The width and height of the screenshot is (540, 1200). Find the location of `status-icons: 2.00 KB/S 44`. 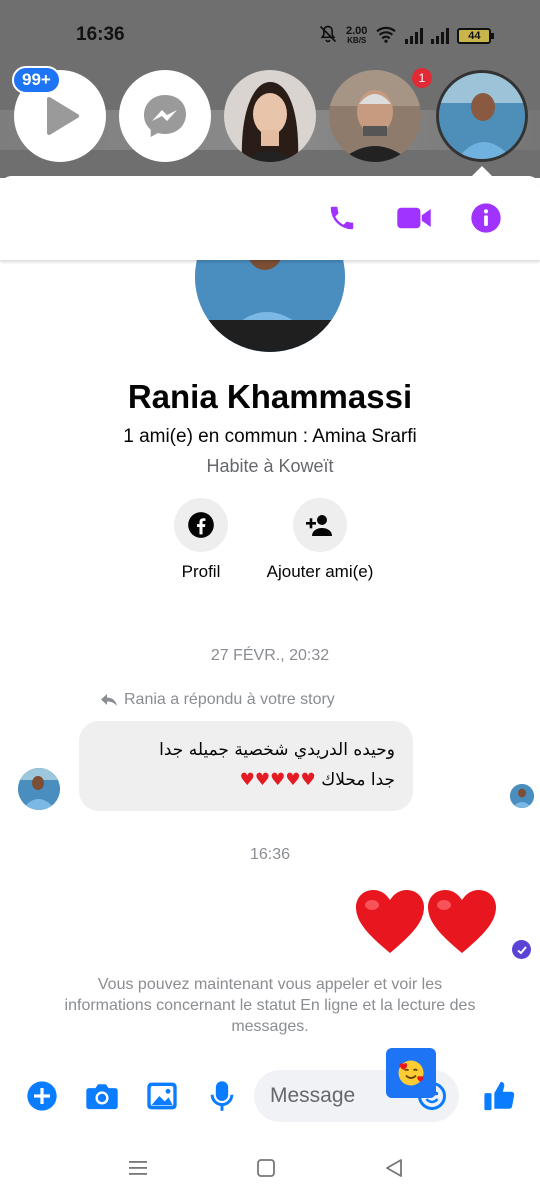

status-icons: 2.00 KB/S 44 is located at coordinates (406, 35).